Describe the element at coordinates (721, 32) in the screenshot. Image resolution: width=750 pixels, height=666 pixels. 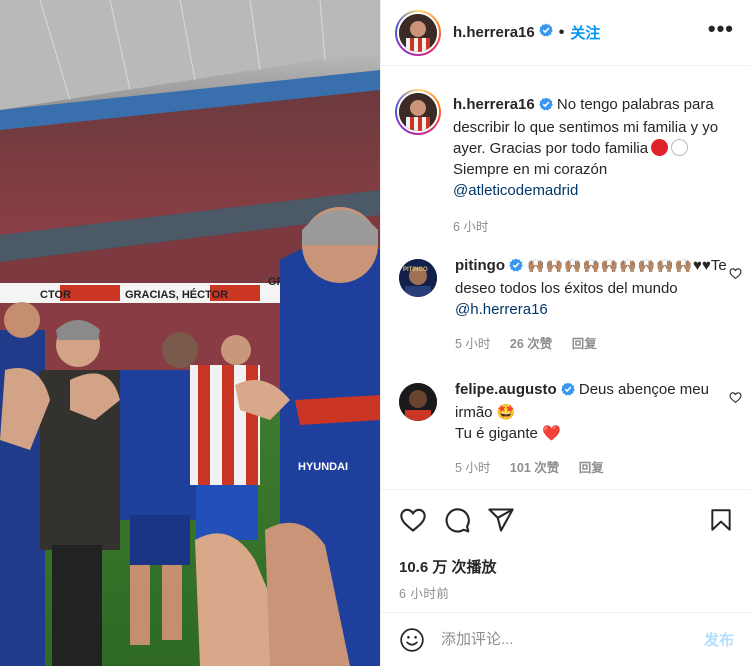
I see `more-options-button: •••` at that location.